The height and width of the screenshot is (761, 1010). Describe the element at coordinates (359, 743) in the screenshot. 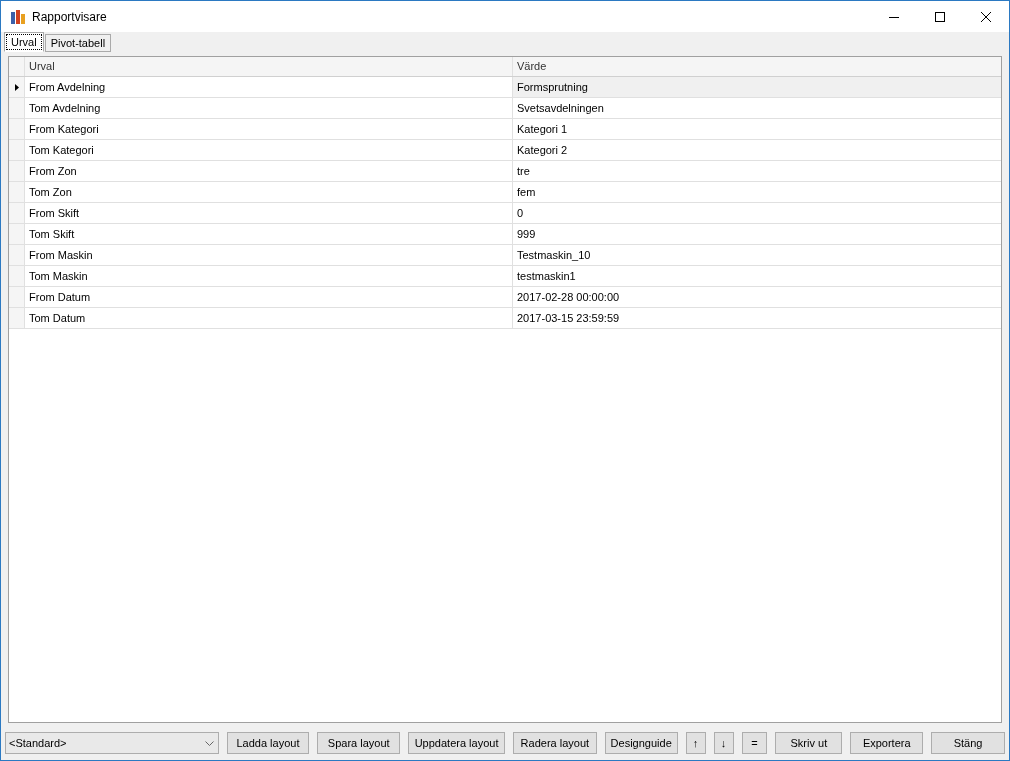

I see `action-button: Spara layout` at that location.